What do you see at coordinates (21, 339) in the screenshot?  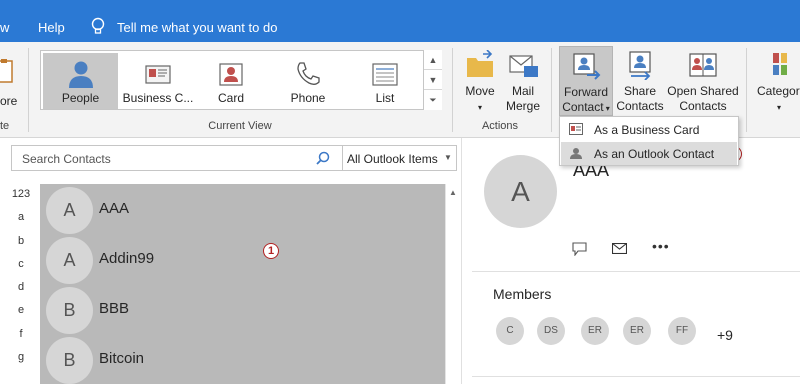 I see `index-f: f` at bounding box center [21, 339].